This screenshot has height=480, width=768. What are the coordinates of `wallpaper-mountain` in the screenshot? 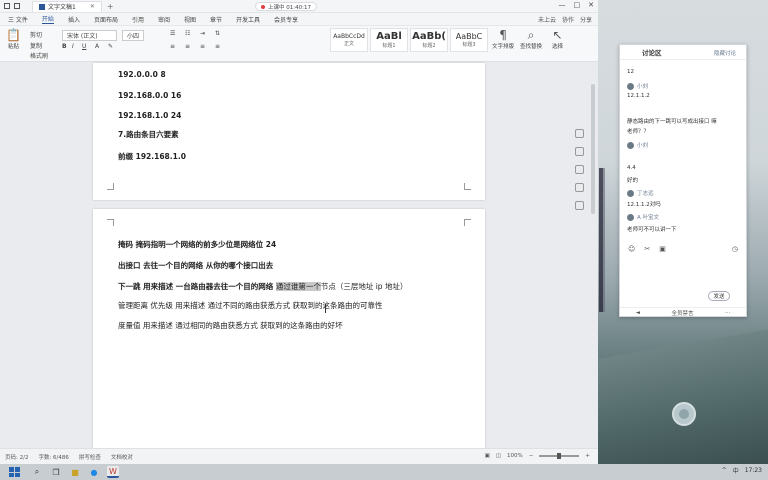 It's located at (683, 382).